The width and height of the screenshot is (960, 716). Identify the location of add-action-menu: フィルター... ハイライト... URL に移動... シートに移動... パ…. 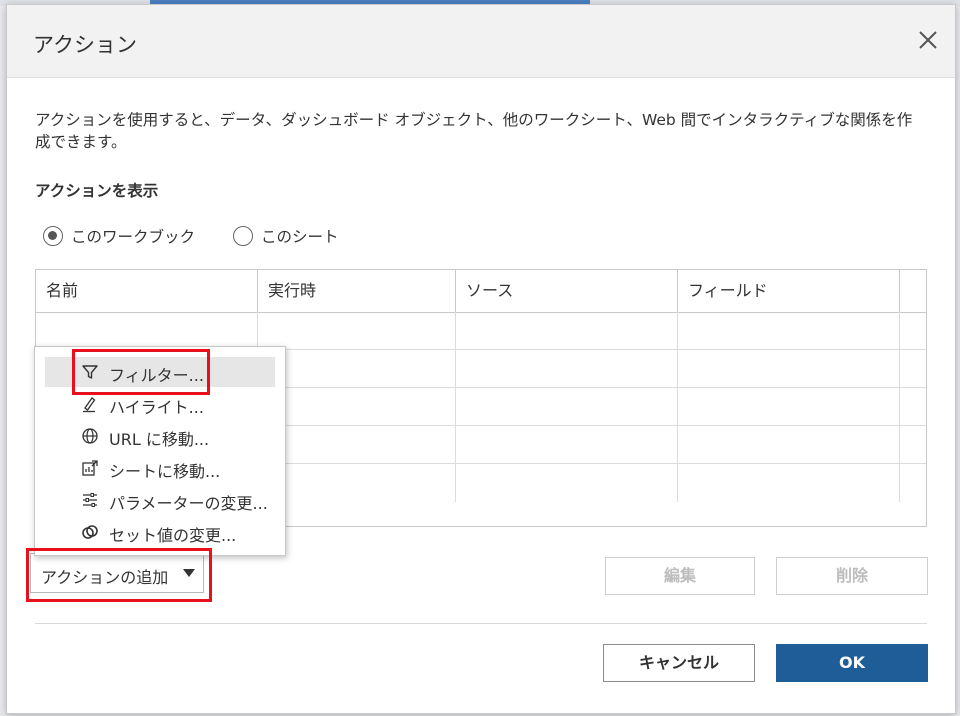
(160, 451).